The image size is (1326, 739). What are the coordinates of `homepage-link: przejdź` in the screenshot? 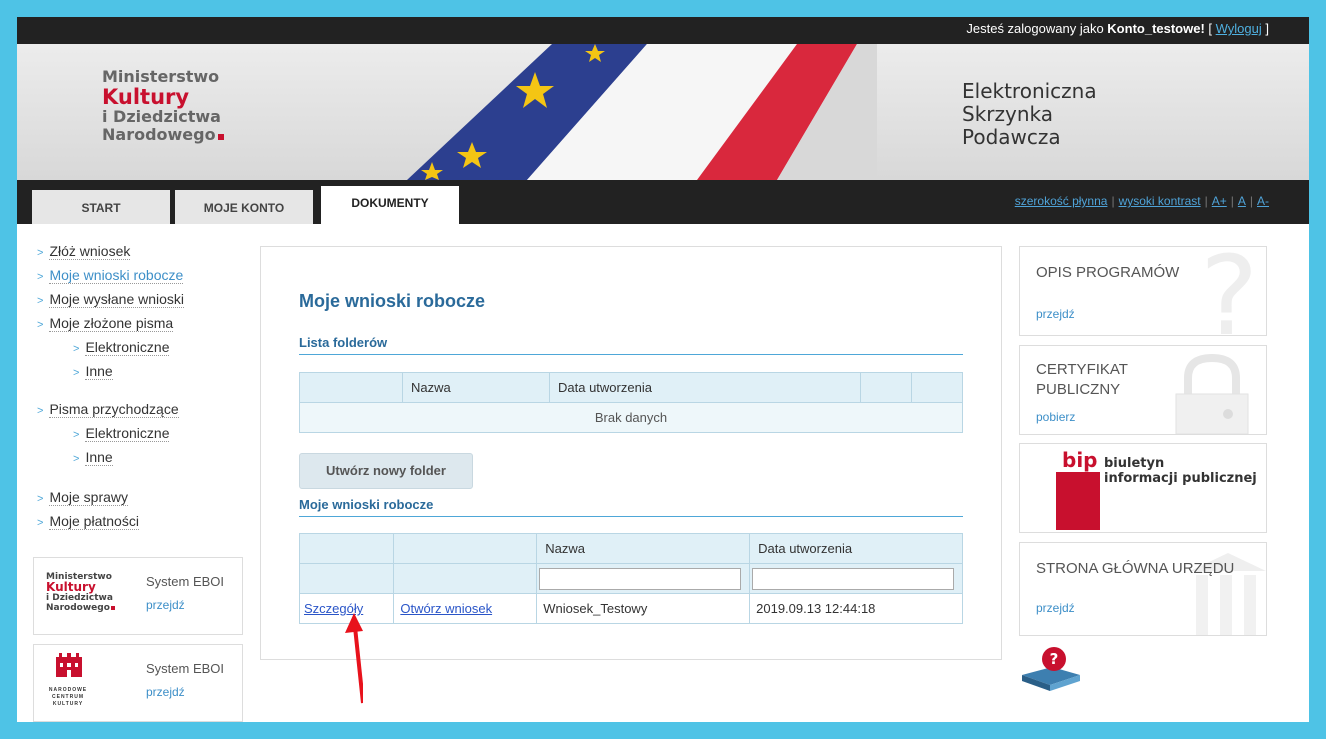 It's located at (1055, 608).